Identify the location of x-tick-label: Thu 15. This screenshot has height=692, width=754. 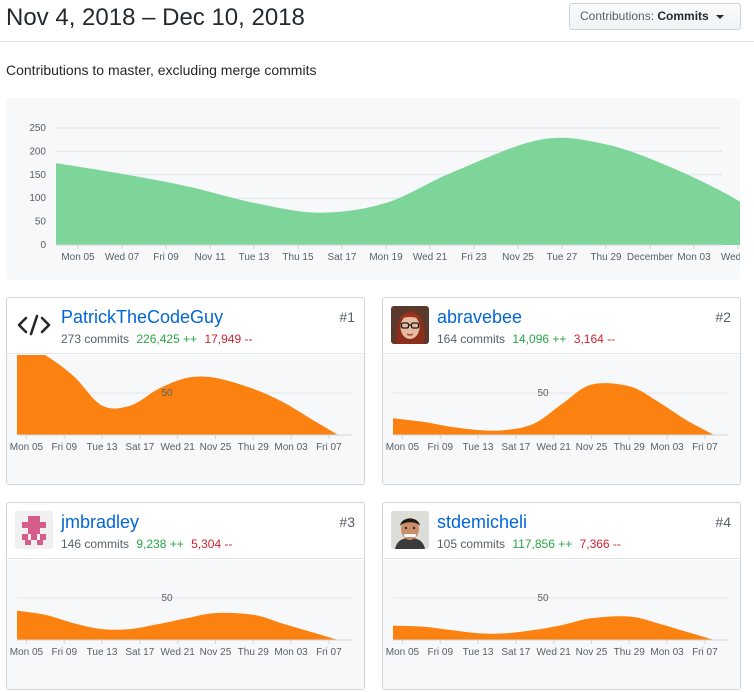
(298, 257).